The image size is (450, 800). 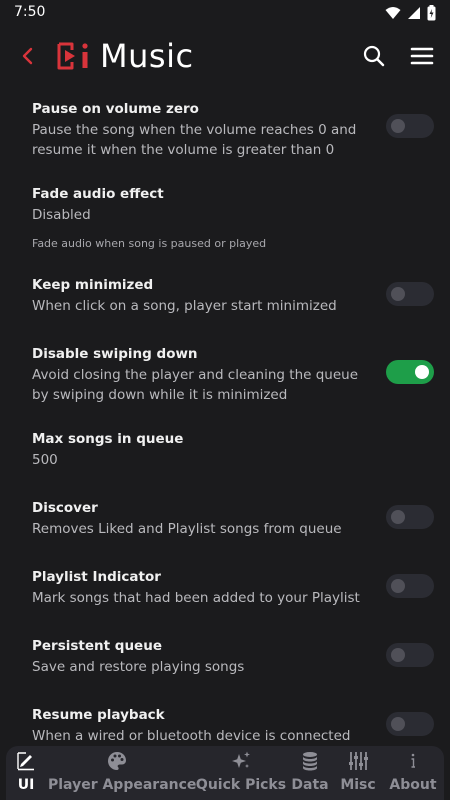 I want to click on app-title: Music, so click(x=147, y=56).